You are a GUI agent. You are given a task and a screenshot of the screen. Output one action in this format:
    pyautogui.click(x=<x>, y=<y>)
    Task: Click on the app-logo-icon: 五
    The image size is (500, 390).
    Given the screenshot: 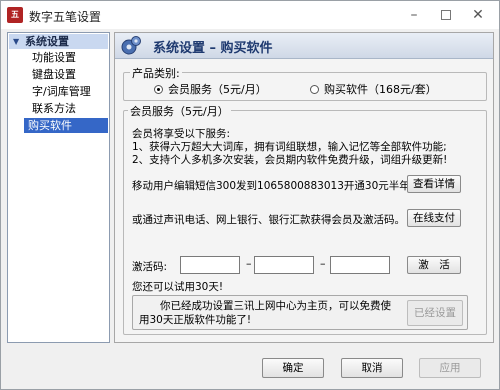 What is the action you would take?
    pyautogui.click(x=15, y=15)
    